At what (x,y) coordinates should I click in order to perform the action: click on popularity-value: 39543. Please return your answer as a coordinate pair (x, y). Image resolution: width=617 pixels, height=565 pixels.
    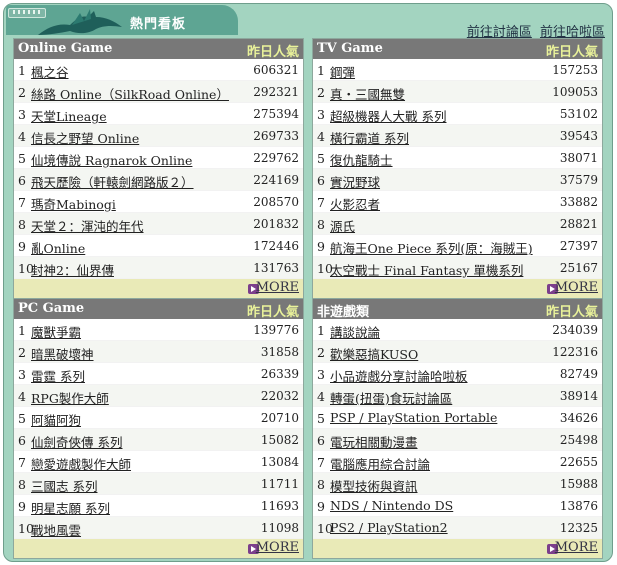
    Looking at the image, I should click on (578, 136).